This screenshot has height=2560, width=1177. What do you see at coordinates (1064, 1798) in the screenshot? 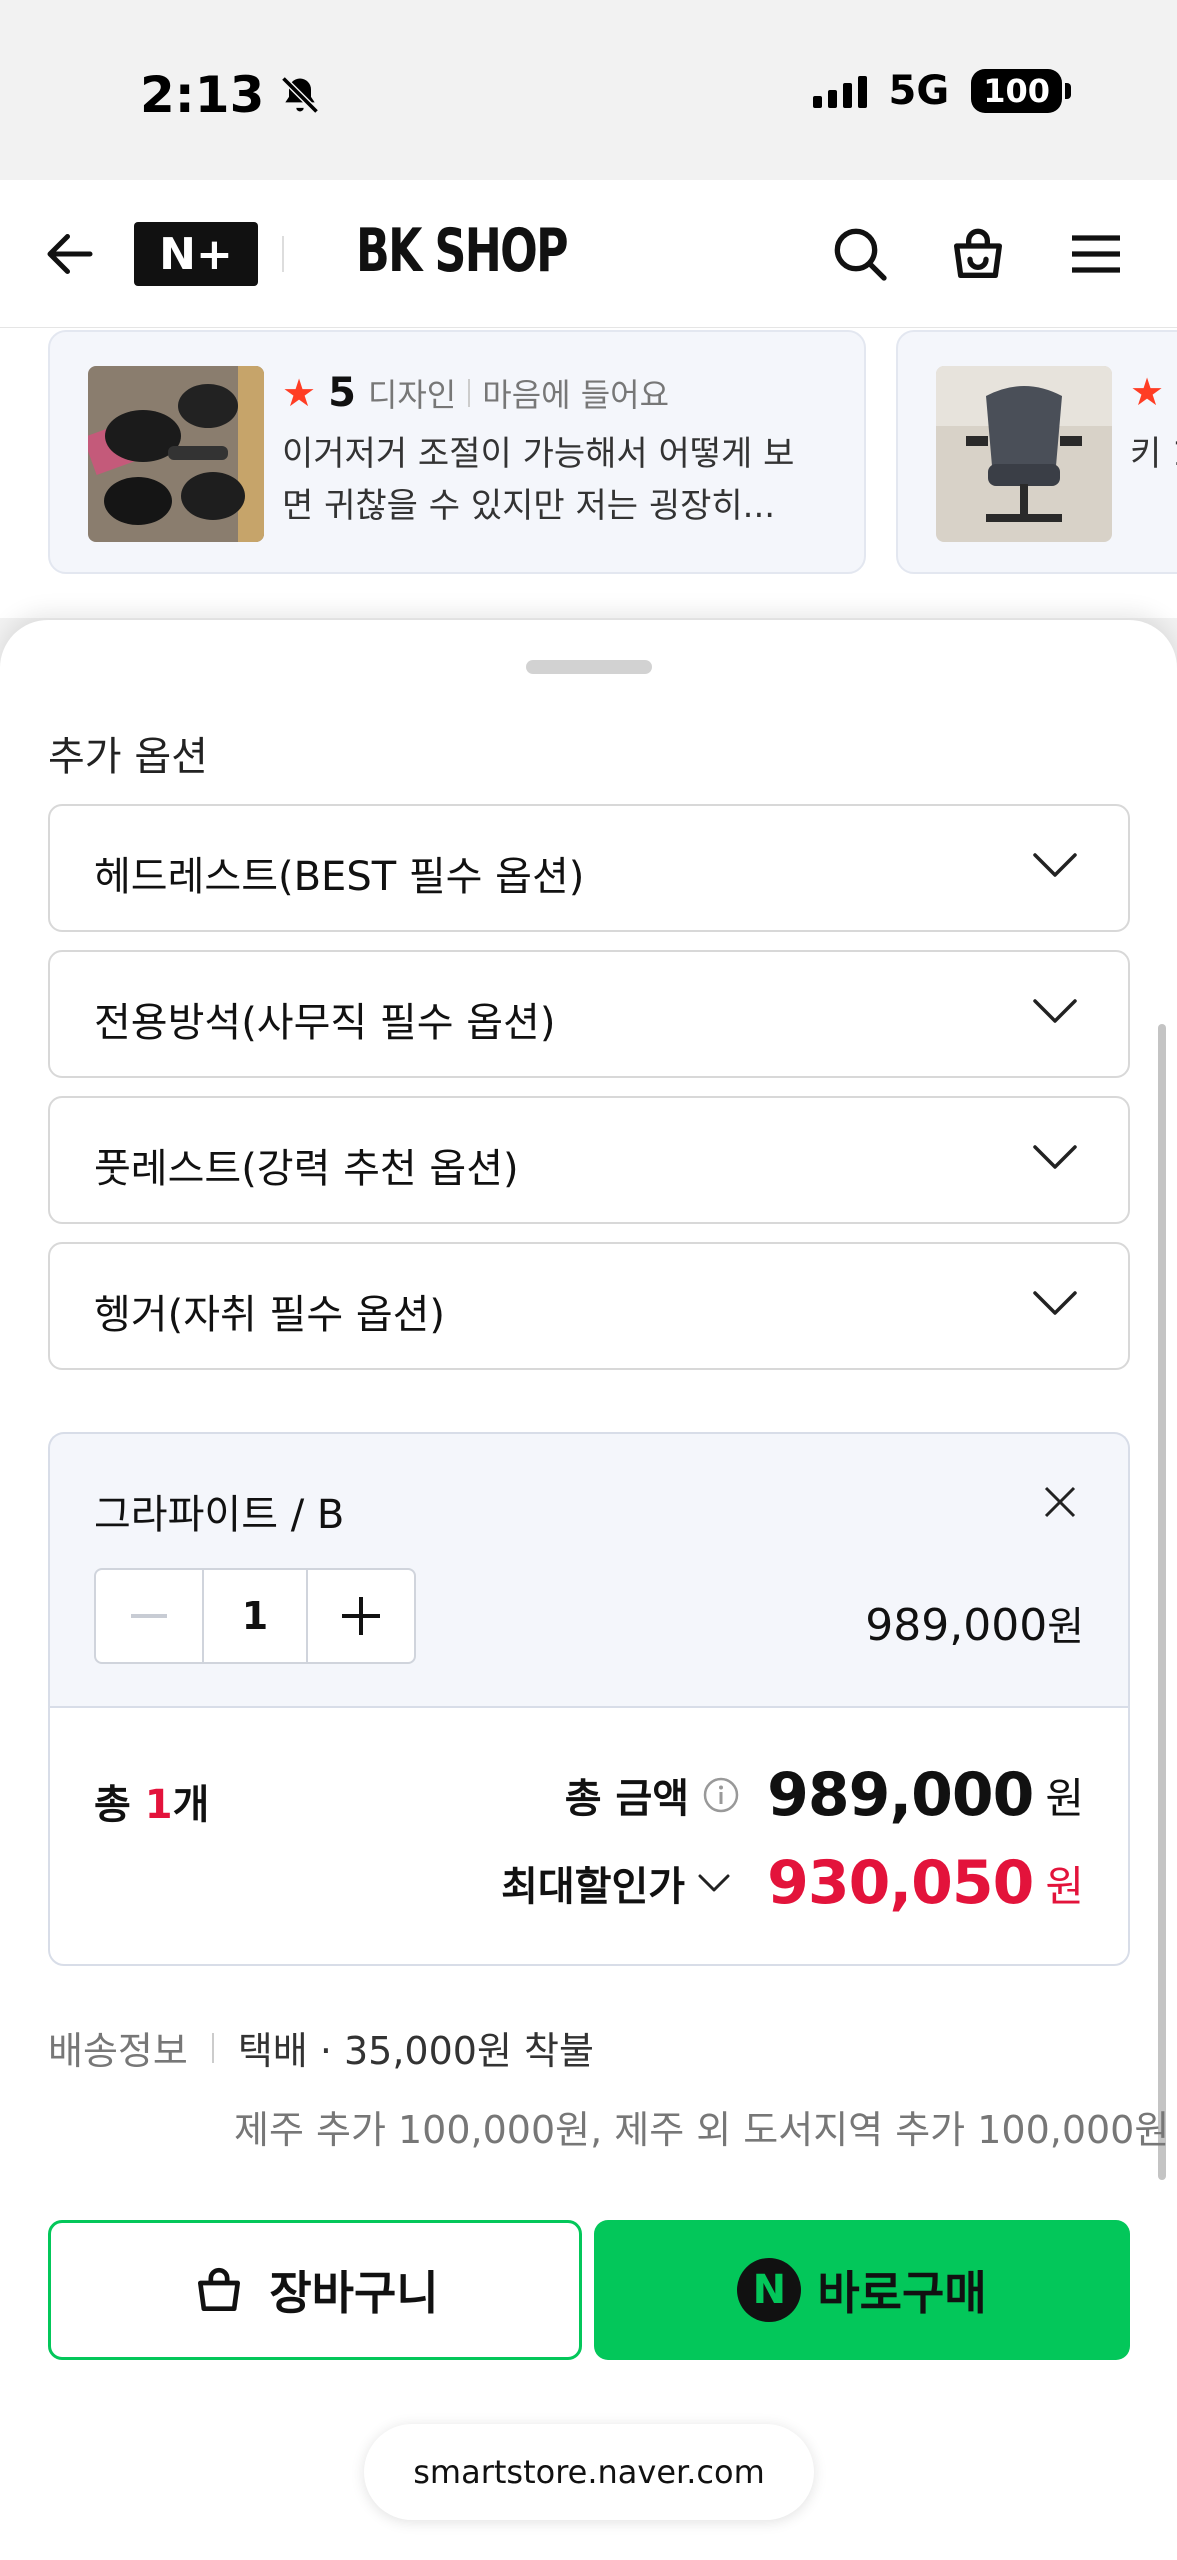
I see `total-amount-unit: 원` at bounding box center [1064, 1798].